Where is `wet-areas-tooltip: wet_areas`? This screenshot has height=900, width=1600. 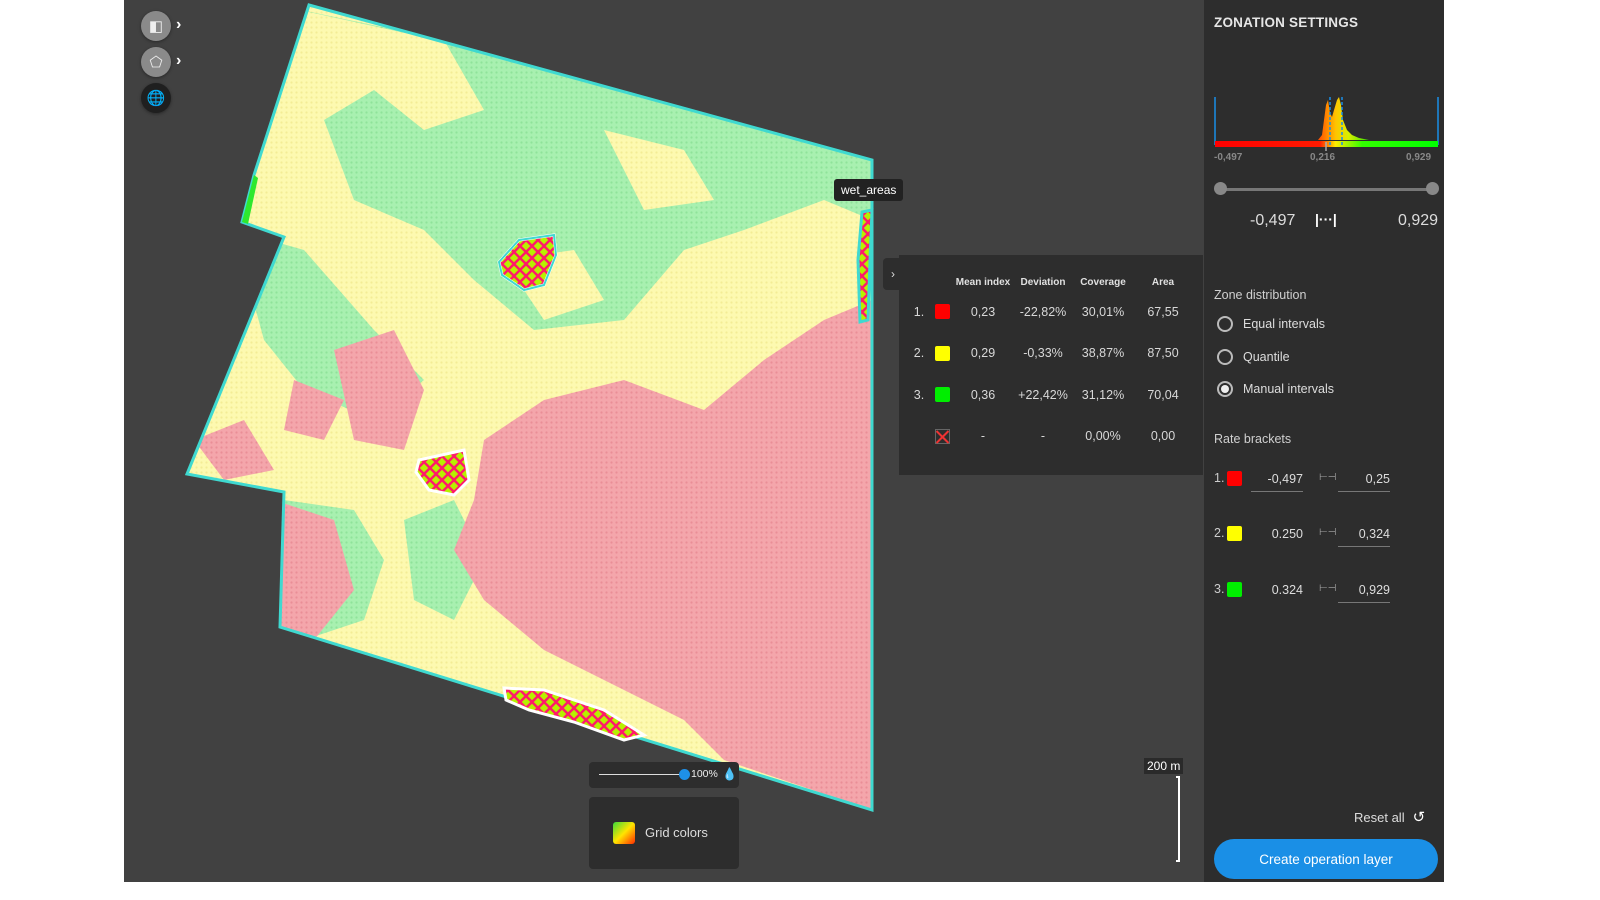 wet-areas-tooltip: wet_areas is located at coordinates (869, 190).